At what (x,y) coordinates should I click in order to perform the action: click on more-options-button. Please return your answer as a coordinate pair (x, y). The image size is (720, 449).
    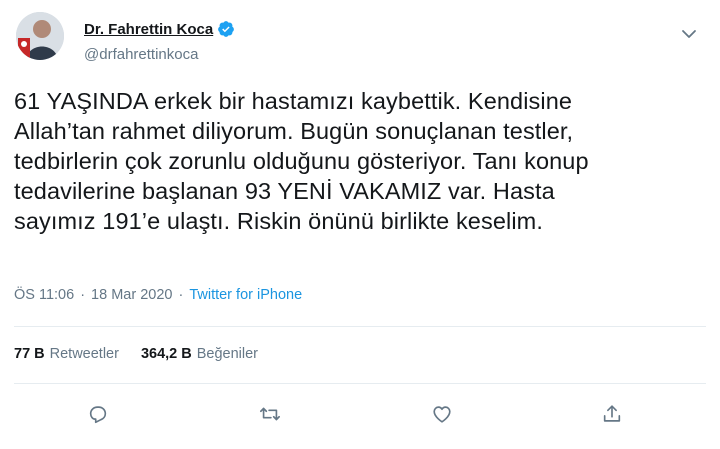
    Looking at the image, I should click on (689, 34).